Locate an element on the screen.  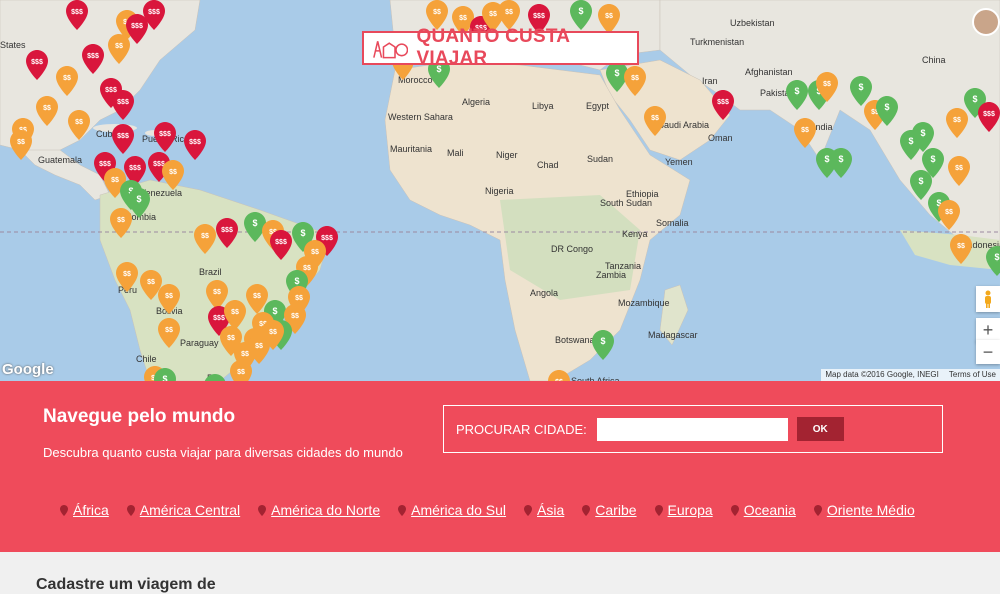
region-caribe: Caribe is located at coordinates (609, 510).